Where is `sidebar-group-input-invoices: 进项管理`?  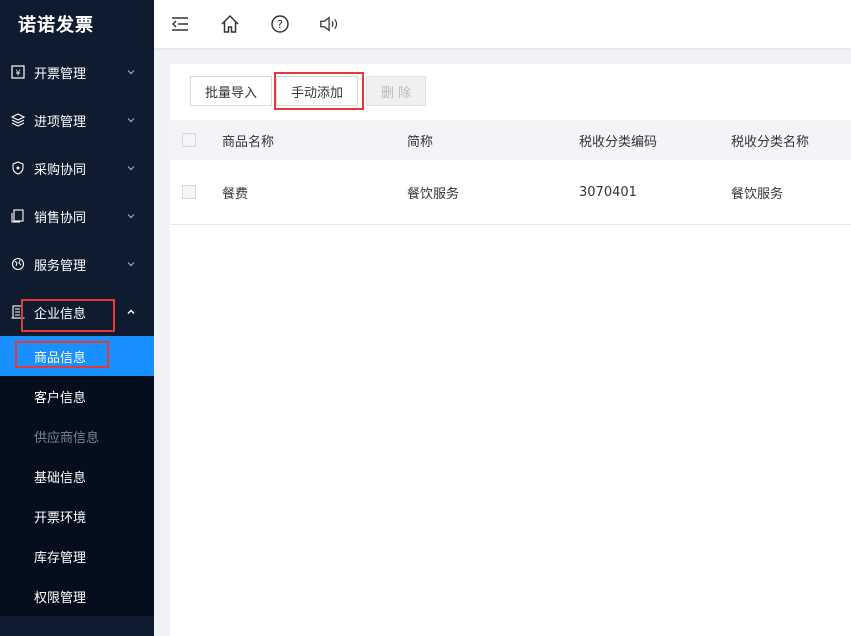
sidebar-group-input-invoices: 进项管理 is located at coordinates (77, 120).